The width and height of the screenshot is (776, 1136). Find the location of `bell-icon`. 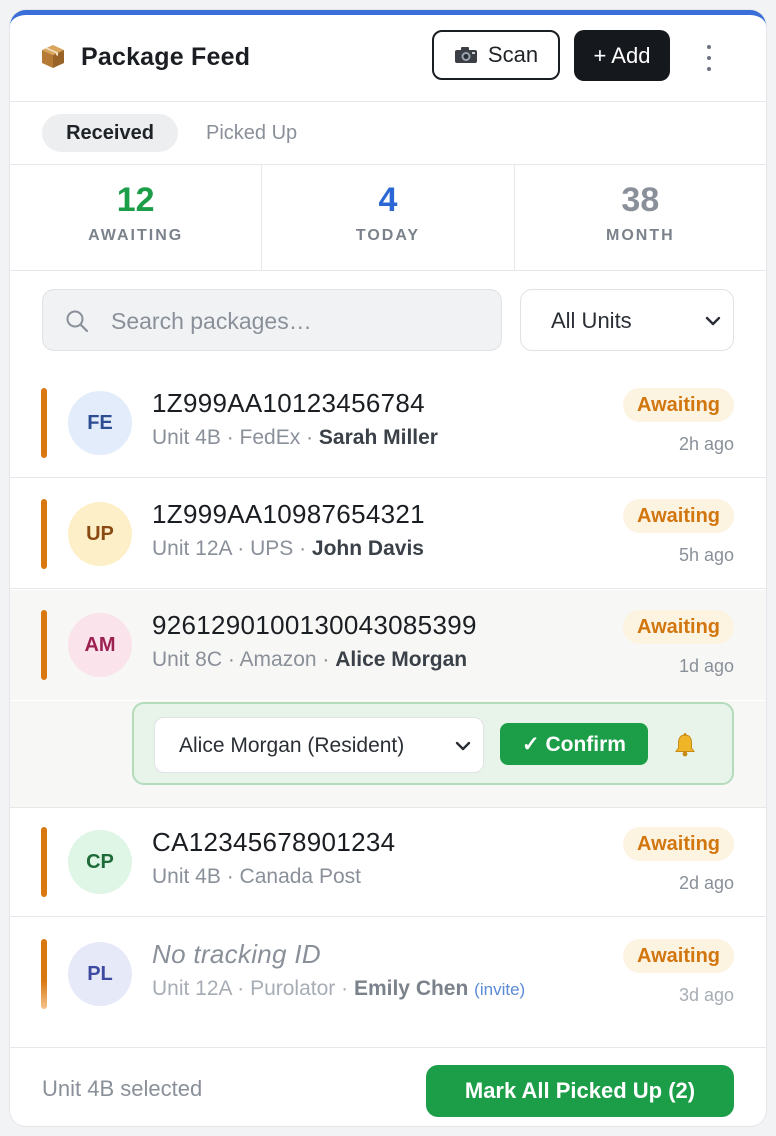

bell-icon is located at coordinates (685, 745).